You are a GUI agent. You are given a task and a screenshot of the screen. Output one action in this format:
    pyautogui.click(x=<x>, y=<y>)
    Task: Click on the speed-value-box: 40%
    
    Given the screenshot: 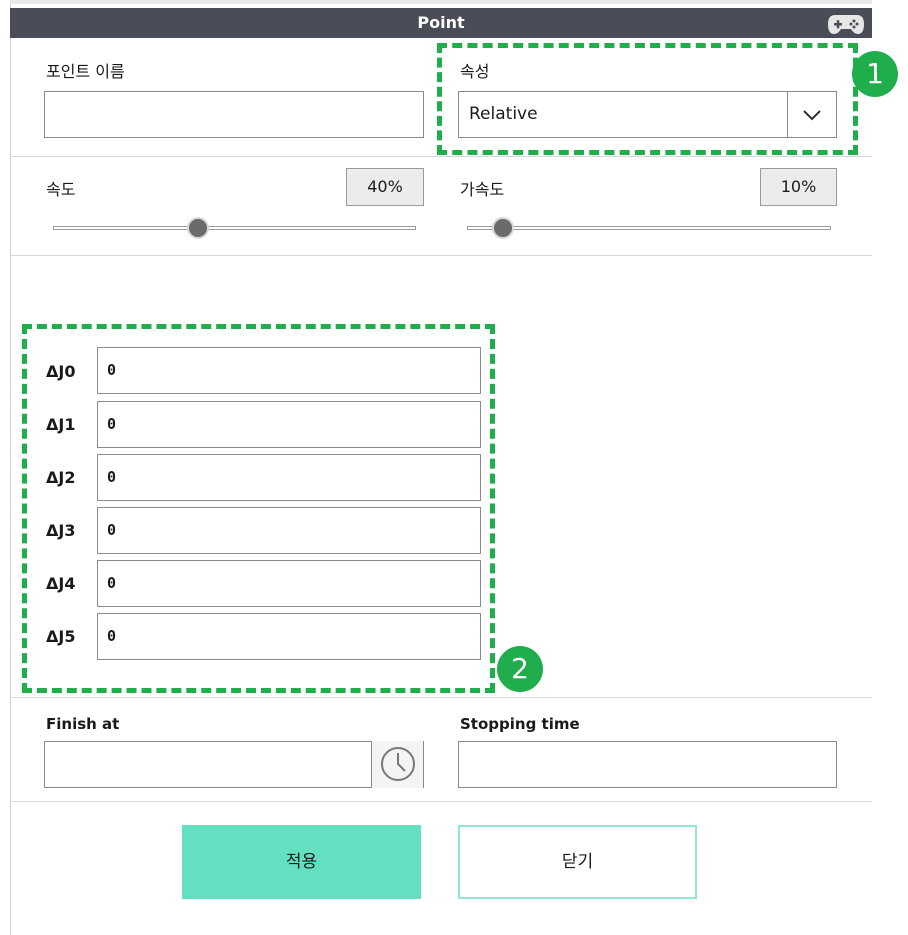 What is the action you would take?
    pyautogui.click(x=385, y=187)
    